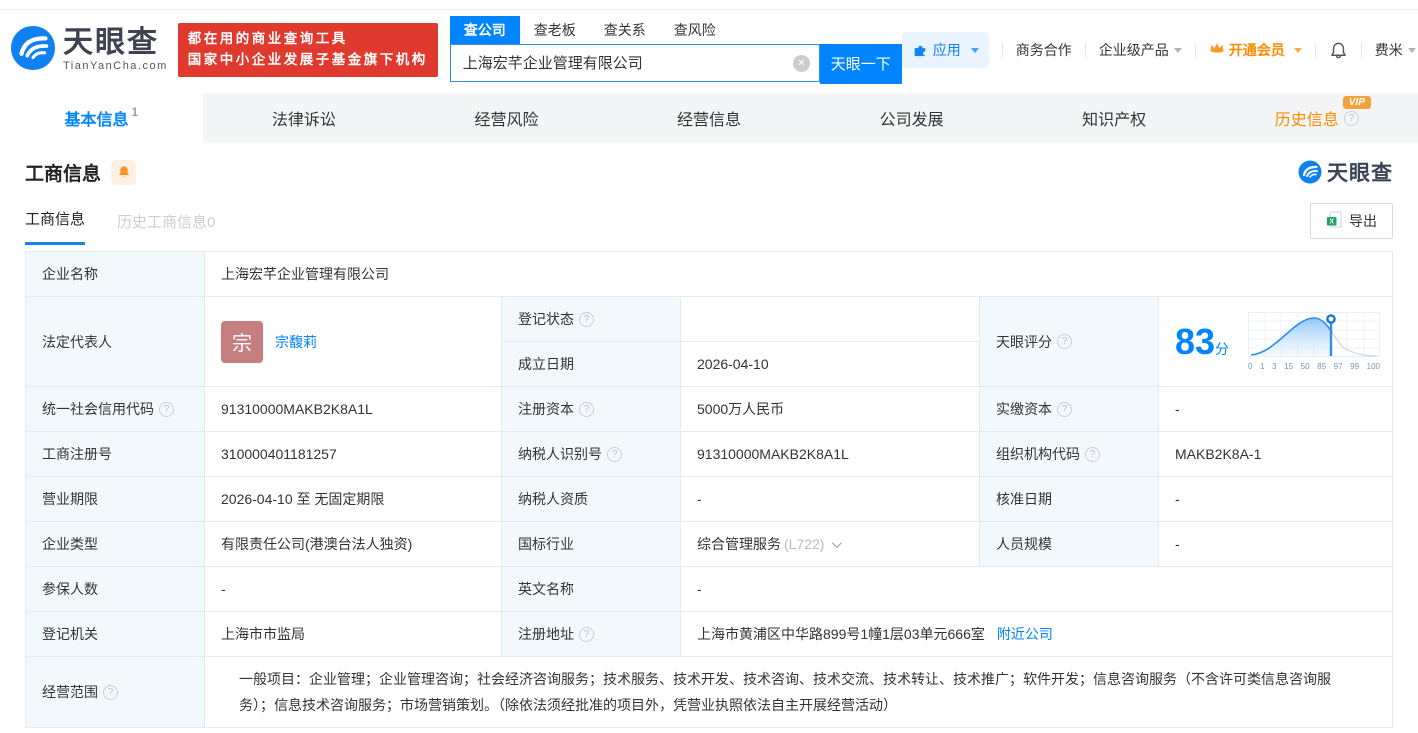 The image size is (1418, 733). What do you see at coordinates (1275, 454) in the screenshot?
I see `org-code-value: MAKB2K8A-1` at bounding box center [1275, 454].